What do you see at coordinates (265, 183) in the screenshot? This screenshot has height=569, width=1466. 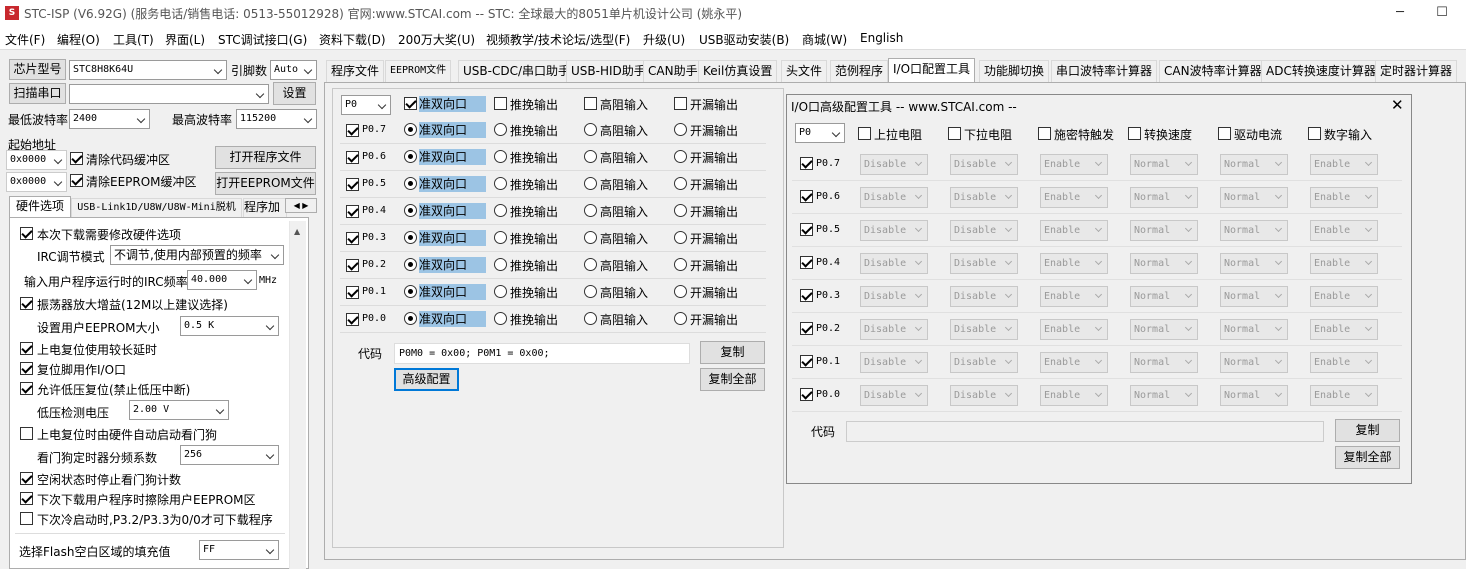 I see `open-eeprom-file-button: 打开EEPROM文件` at bounding box center [265, 183].